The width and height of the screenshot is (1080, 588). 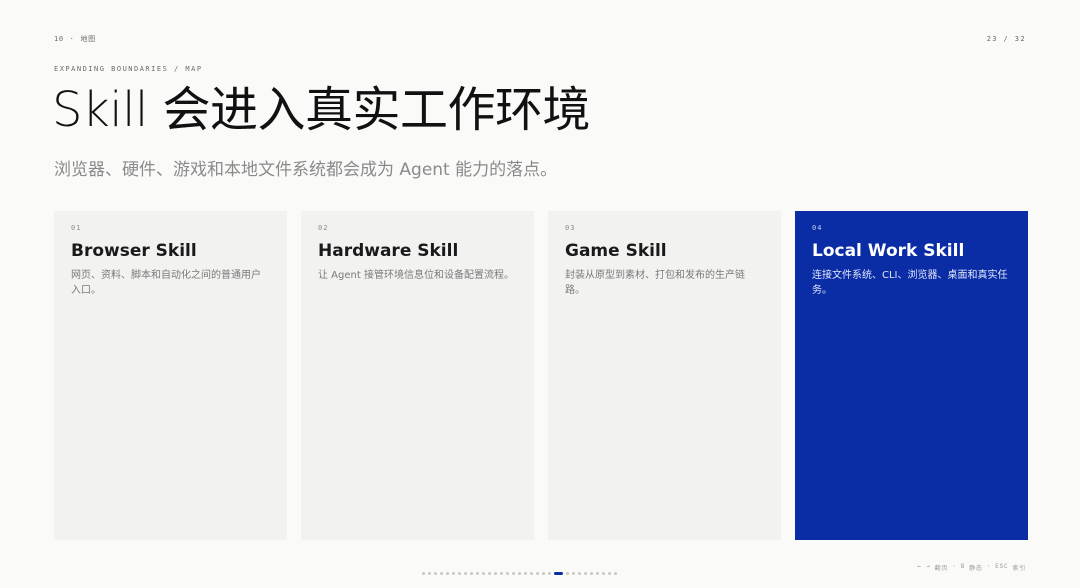 What do you see at coordinates (323, 228) in the screenshot?
I see `card-number: 02` at bounding box center [323, 228].